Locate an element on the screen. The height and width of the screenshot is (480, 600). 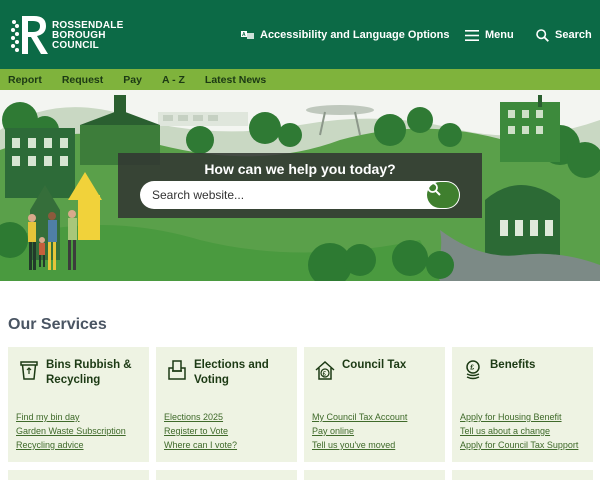
ballot-box-icon is located at coordinates (177, 370).